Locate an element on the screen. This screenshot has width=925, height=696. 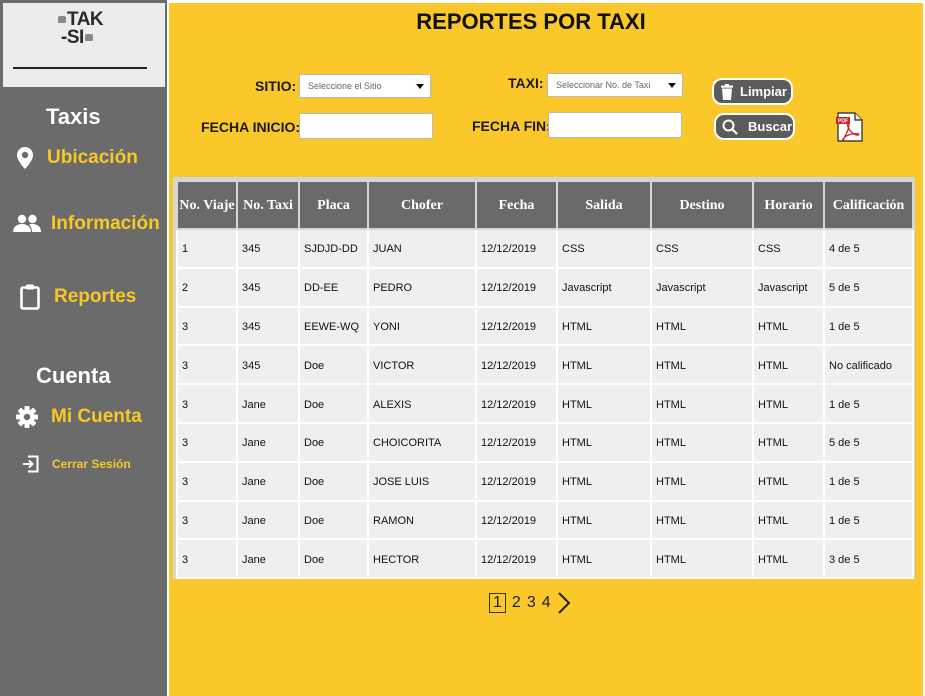
col-header-no-viaje: No. Viaje is located at coordinates (207, 205).